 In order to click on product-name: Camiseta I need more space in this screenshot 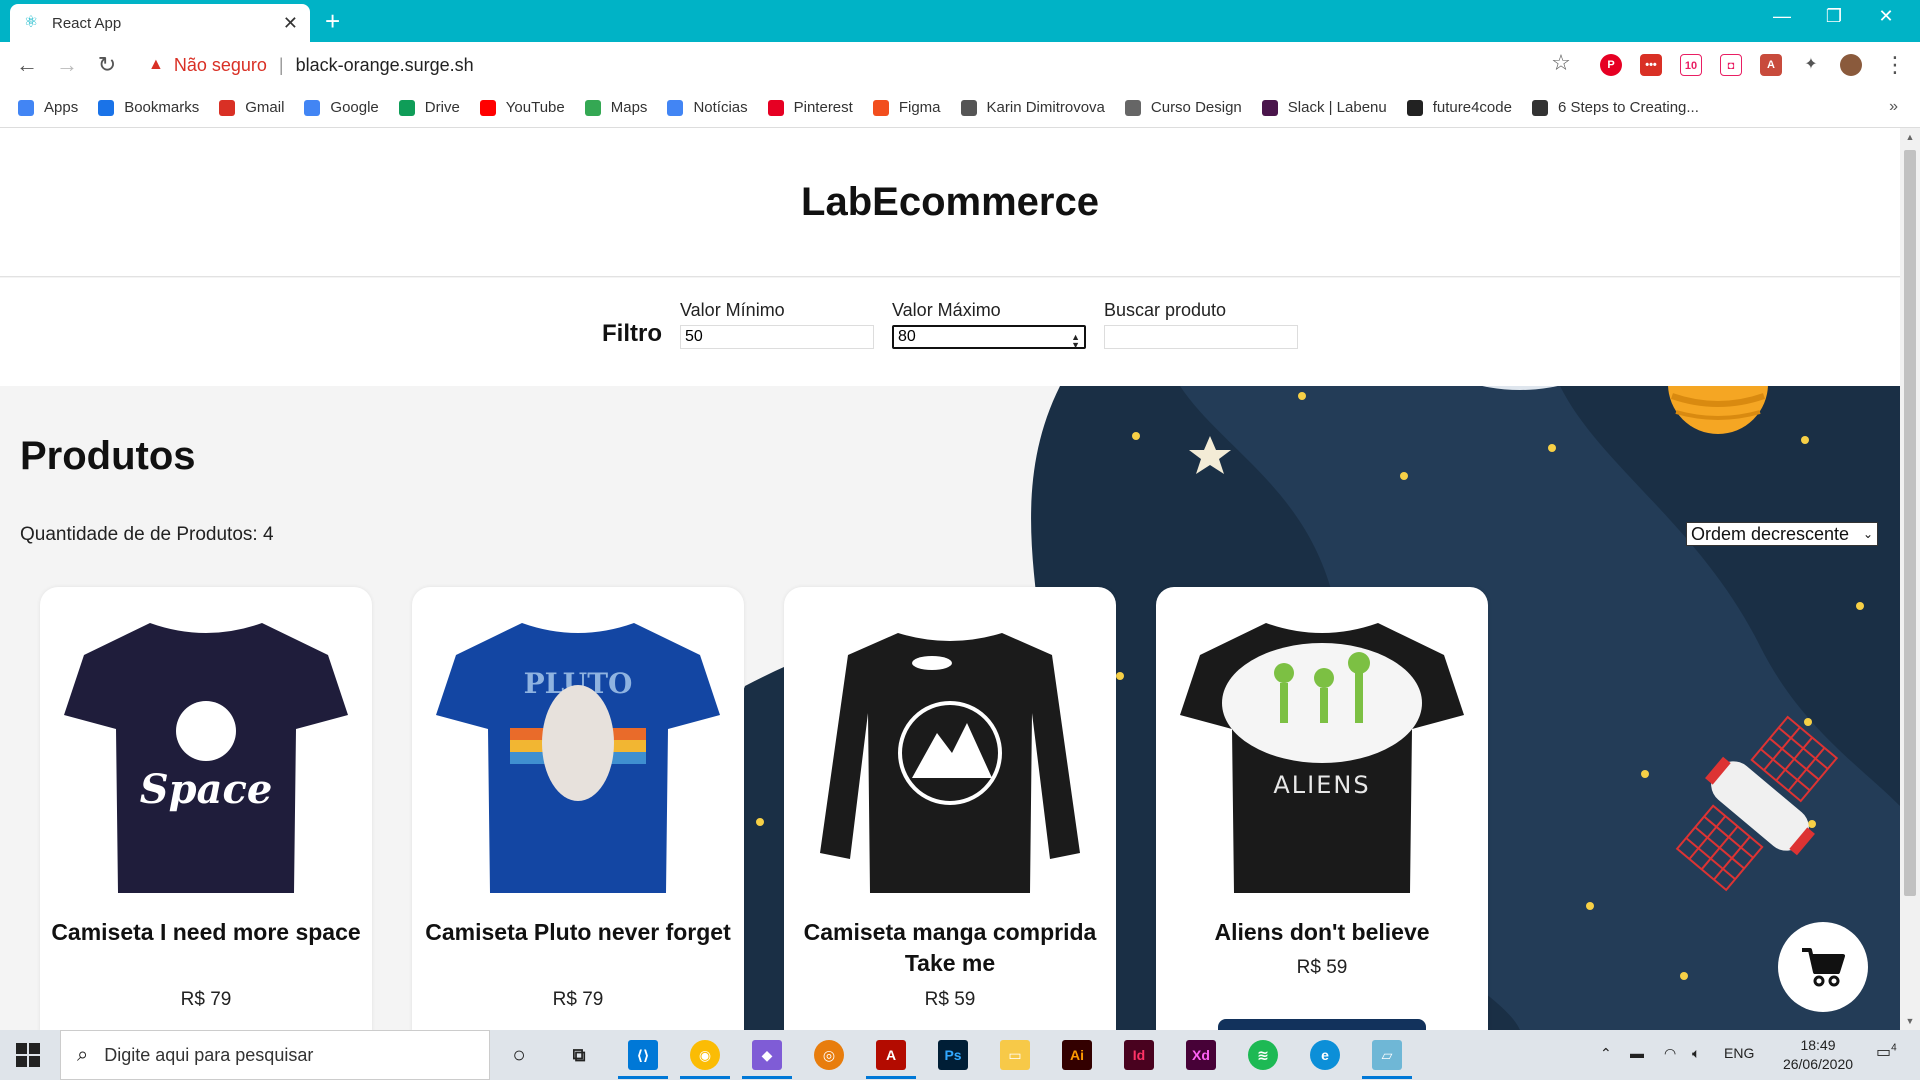, I will do `click(206, 932)`.